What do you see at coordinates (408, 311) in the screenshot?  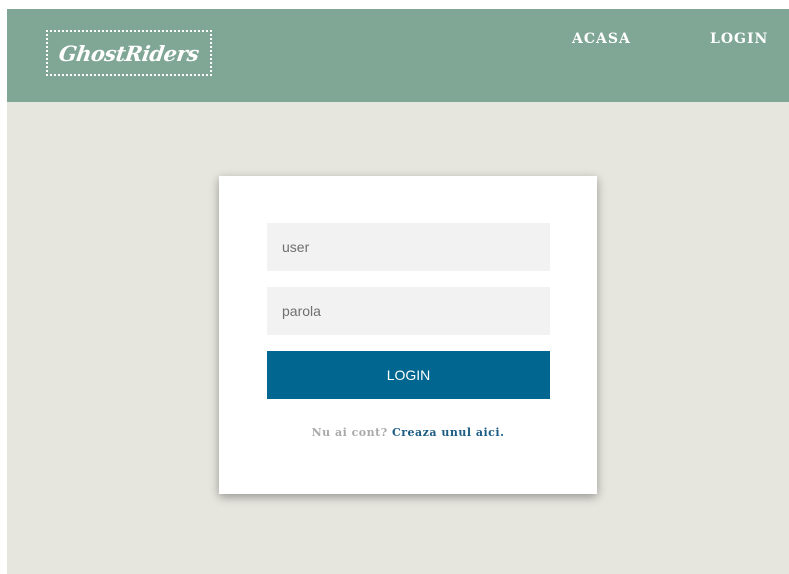 I see `password-input` at bounding box center [408, 311].